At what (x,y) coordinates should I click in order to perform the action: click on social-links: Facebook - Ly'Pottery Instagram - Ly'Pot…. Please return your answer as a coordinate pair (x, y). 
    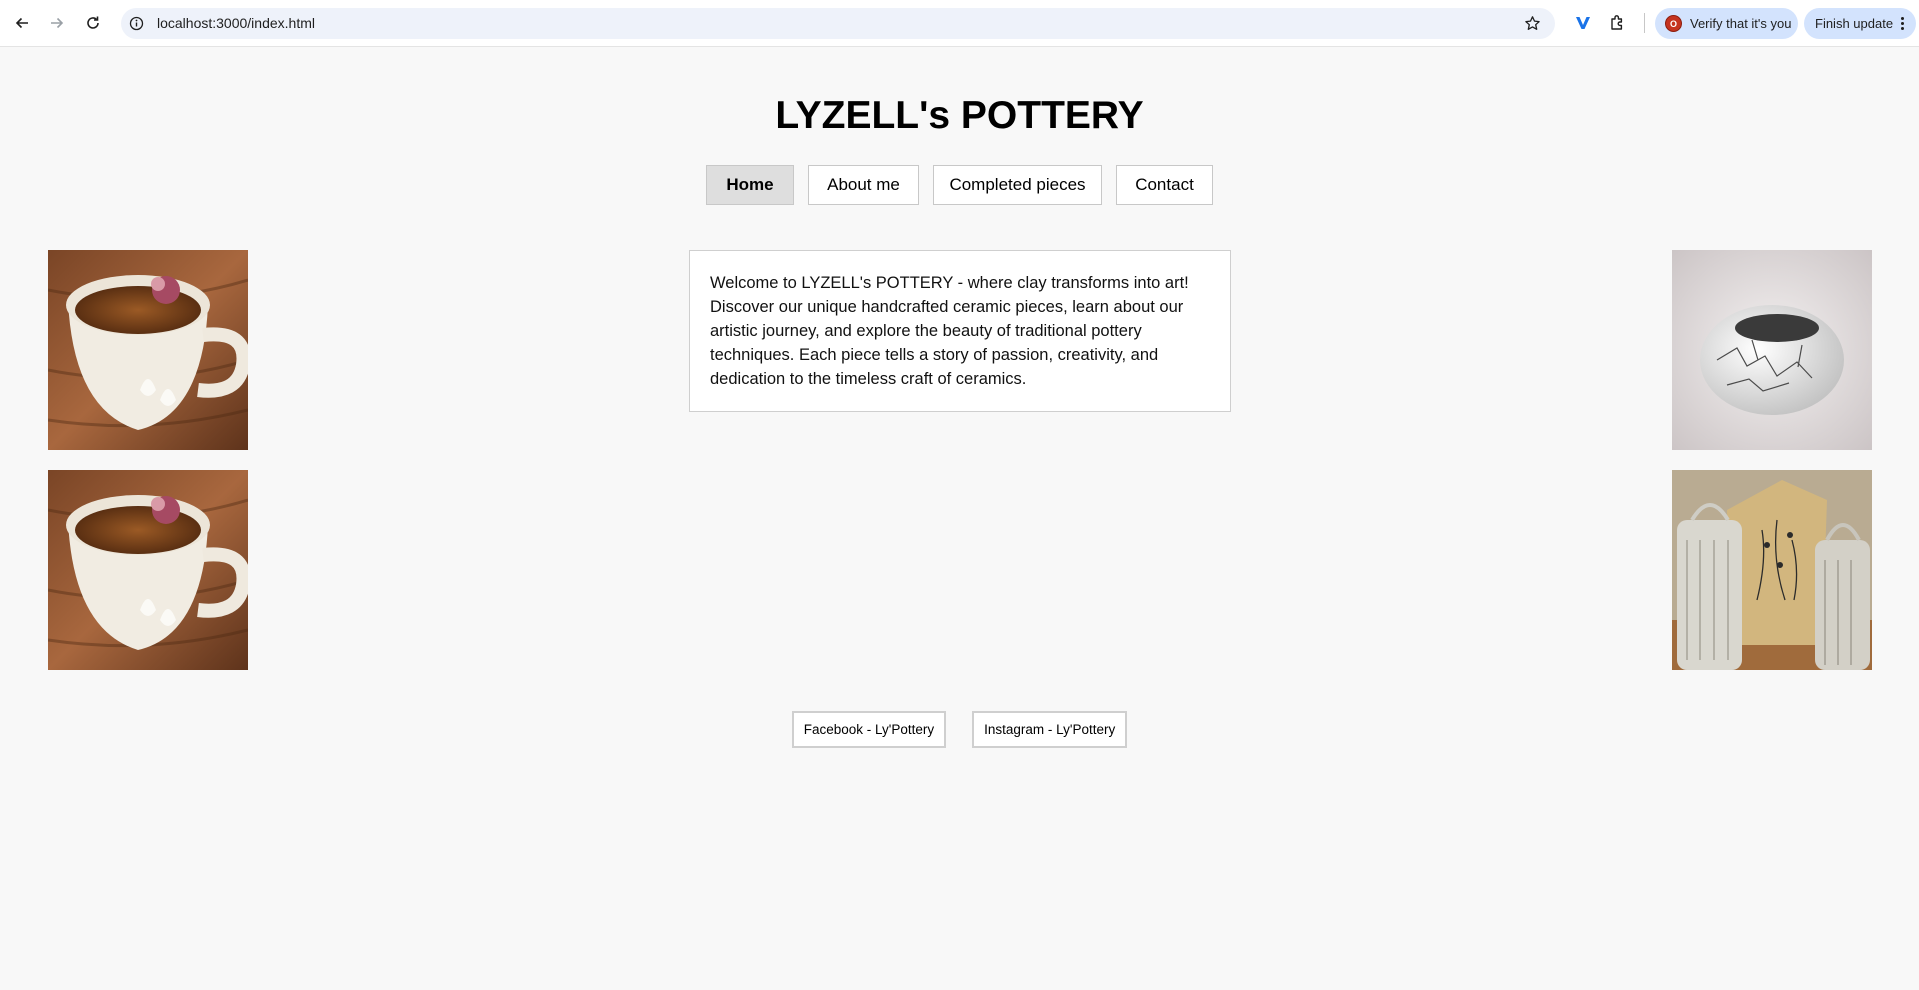
    Looking at the image, I should click on (959, 729).